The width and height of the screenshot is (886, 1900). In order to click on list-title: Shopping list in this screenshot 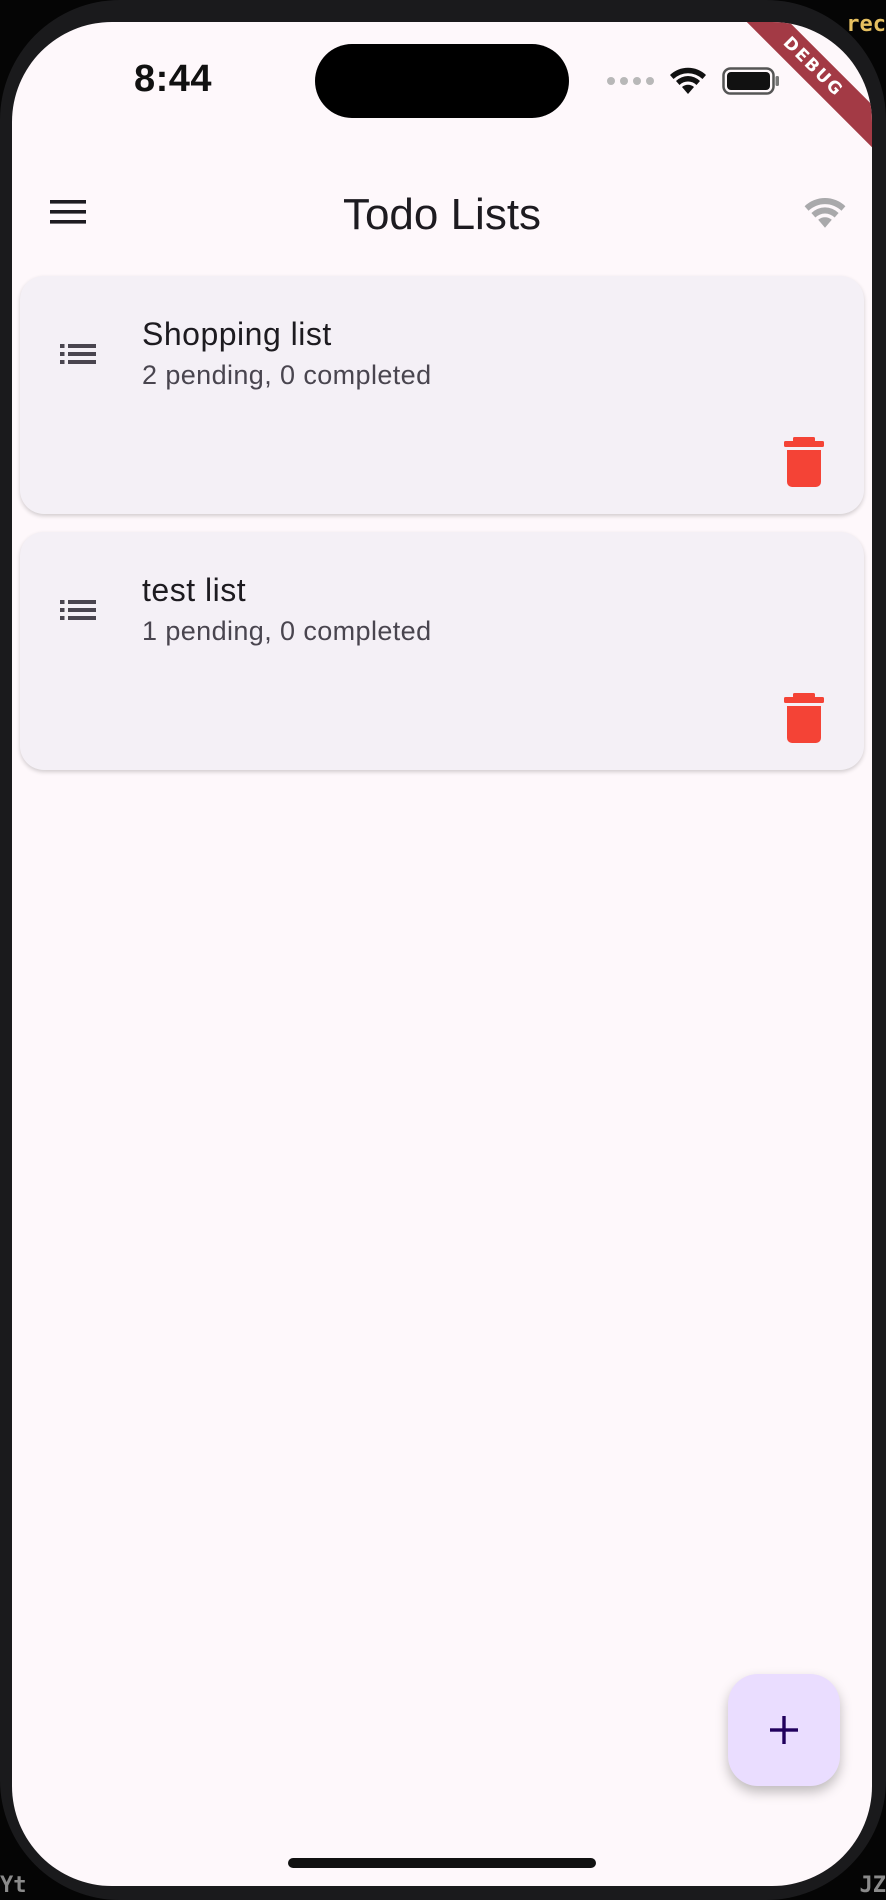, I will do `click(237, 334)`.